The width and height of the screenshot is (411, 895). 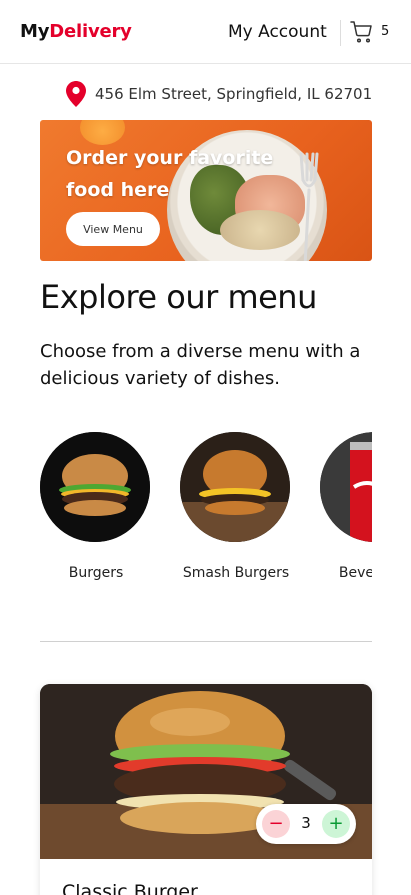 What do you see at coordinates (170, 174) in the screenshot?
I see `banner-title: Order your favorite food here` at bounding box center [170, 174].